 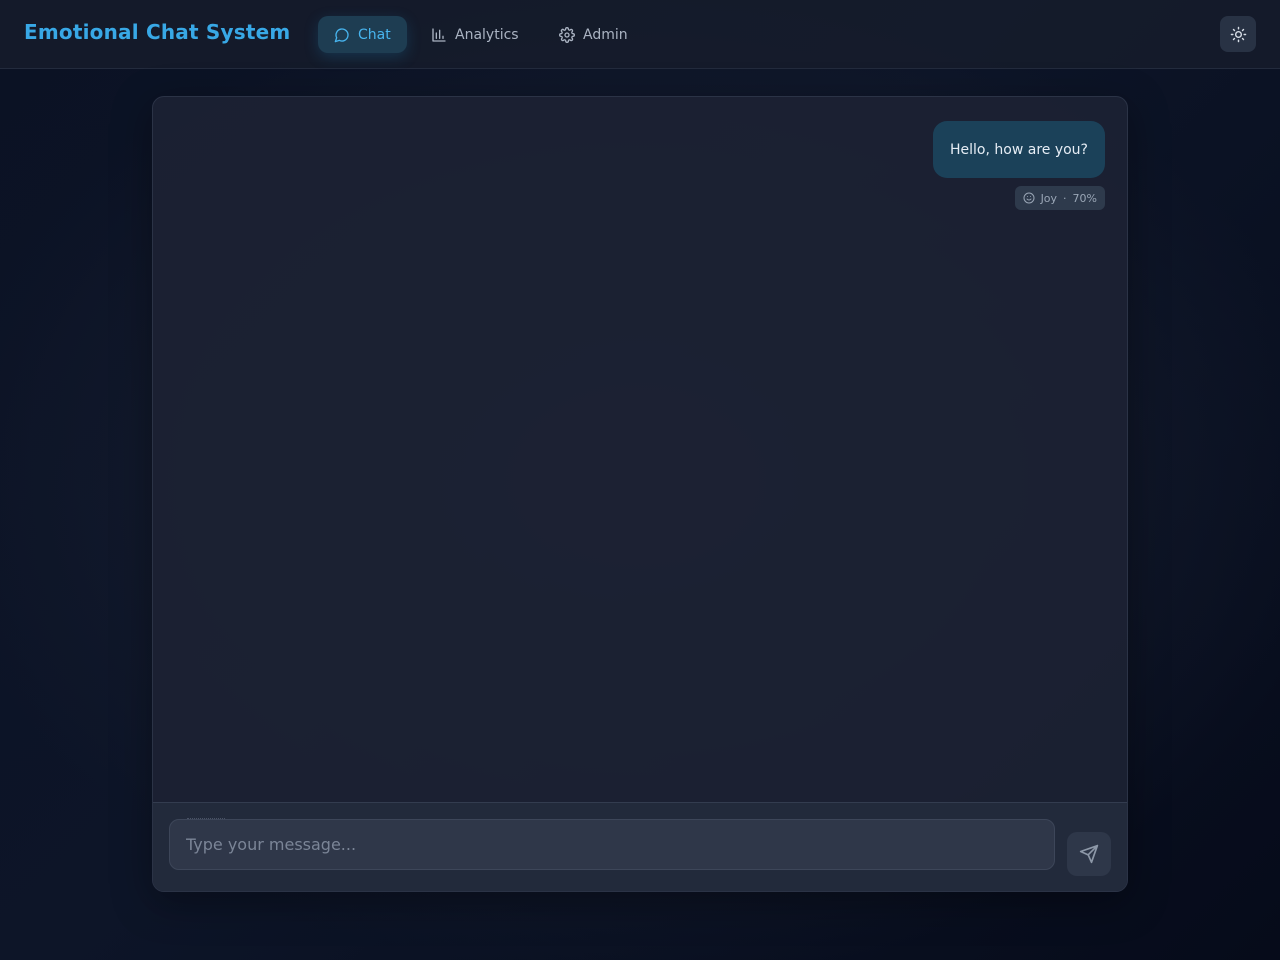 I want to click on gear-icon, so click(x=567, y=34).